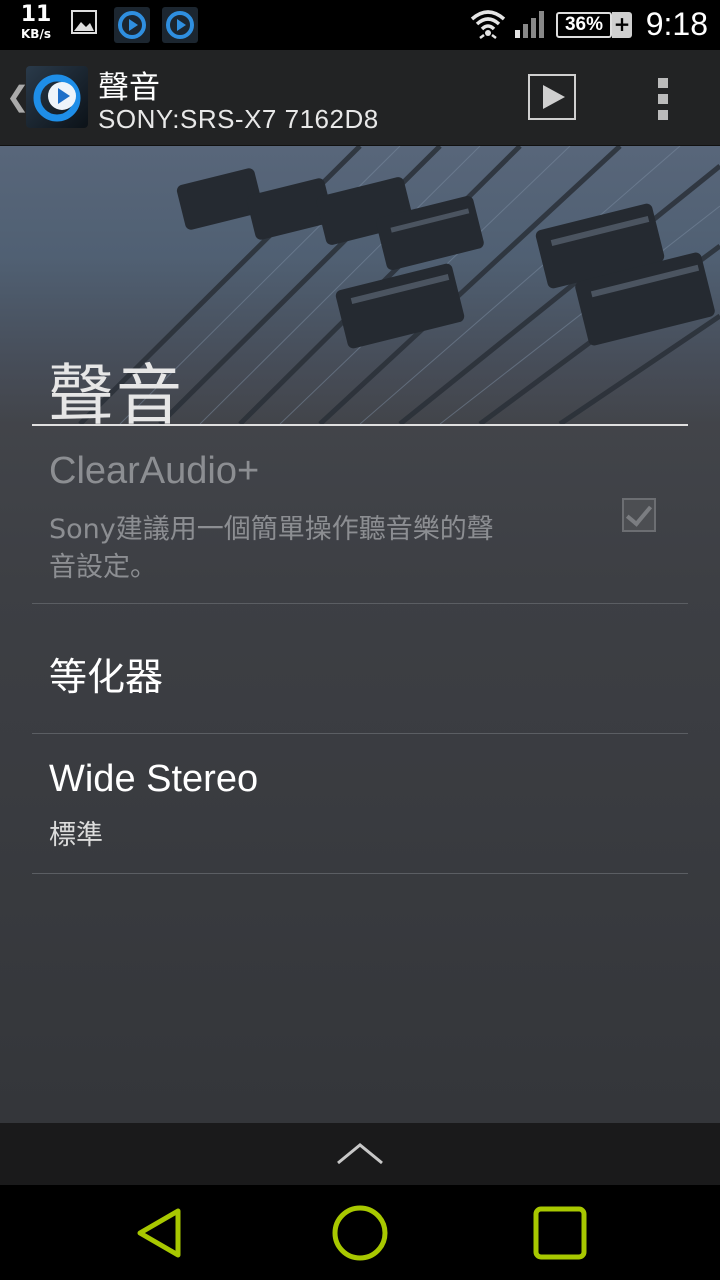 Image resolution: width=720 pixels, height=1280 pixels. Describe the element at coordinates (76, 835) in the screenshot. I see `wide-stereo-summary: 標準` at that location.